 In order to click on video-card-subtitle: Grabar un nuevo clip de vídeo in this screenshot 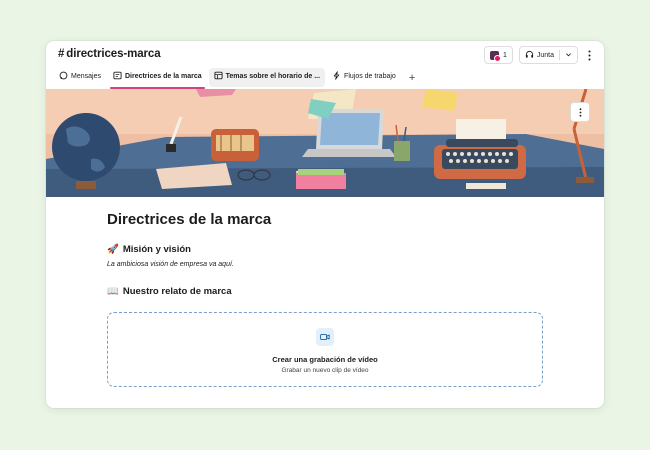, I will do `click(325, 370)`.